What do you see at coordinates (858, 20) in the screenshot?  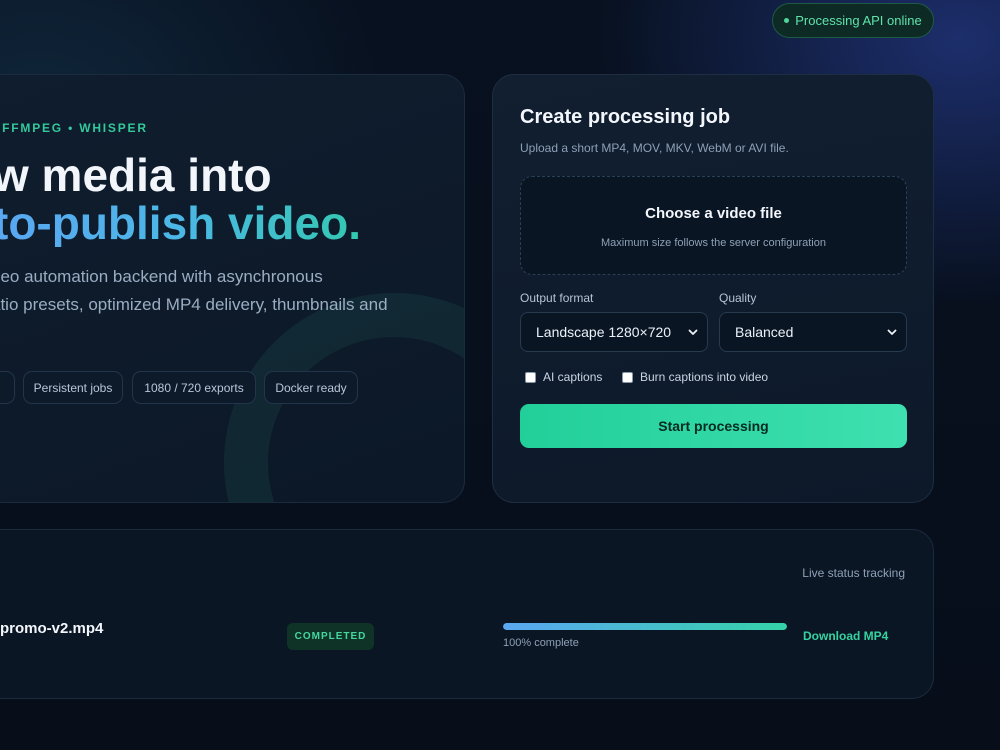 I see `api-status-text: Processing API online` at bounding box center [858, 20].